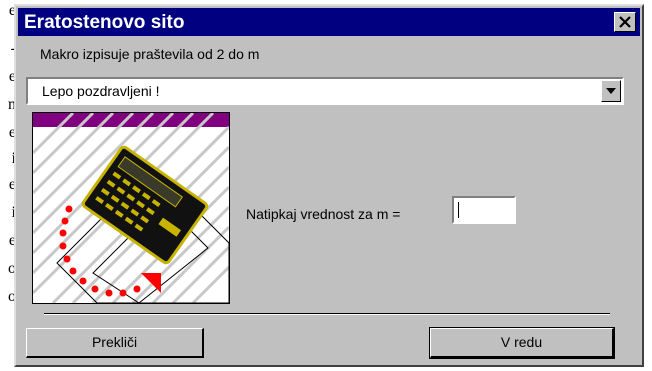  I want to click on dropdown-arrow-button, so click(611, 91).